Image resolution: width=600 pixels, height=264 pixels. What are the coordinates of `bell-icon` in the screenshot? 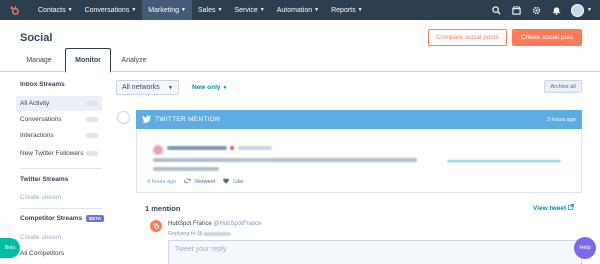 It's located at (556, 10).